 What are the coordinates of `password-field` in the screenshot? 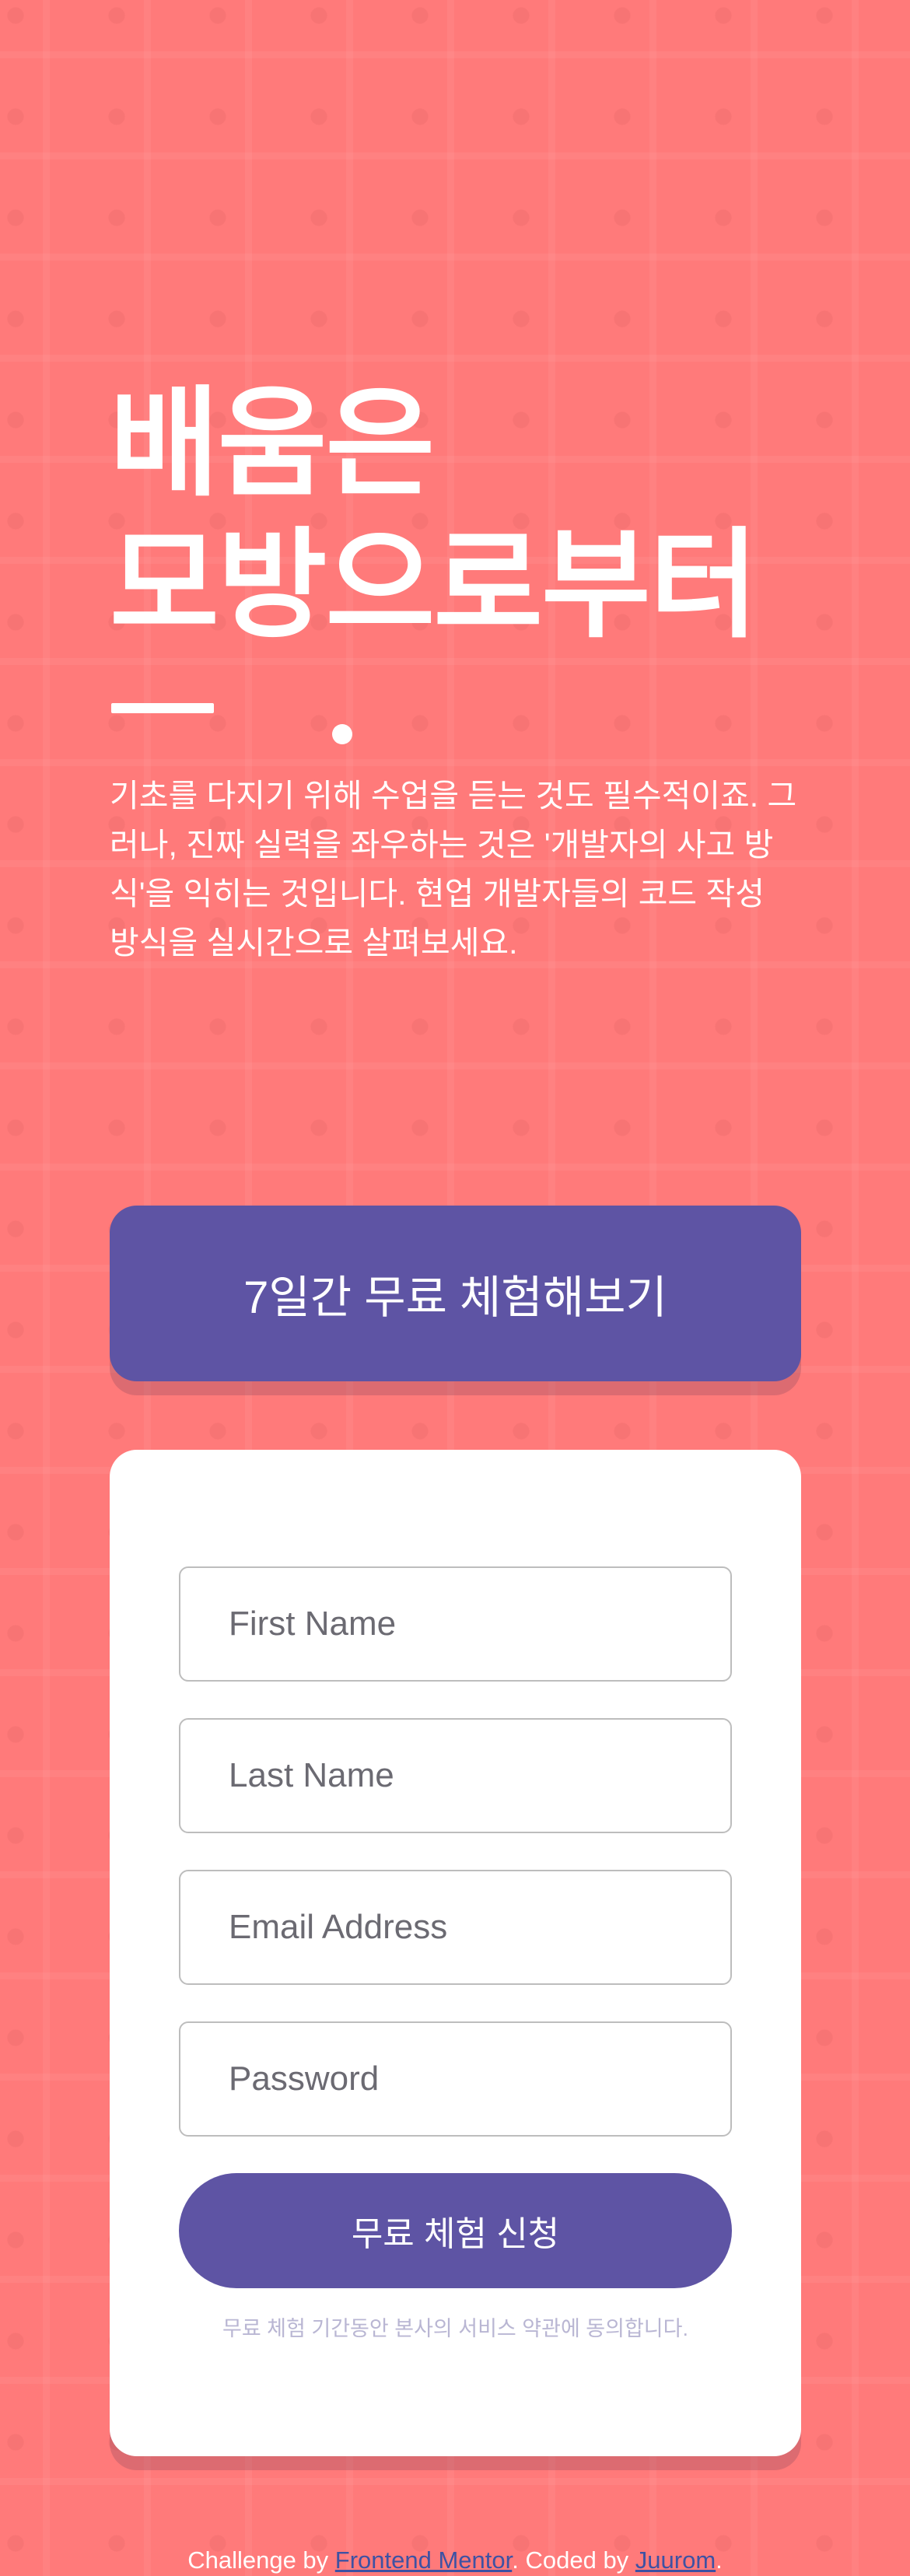 It's located at (456, 2079).